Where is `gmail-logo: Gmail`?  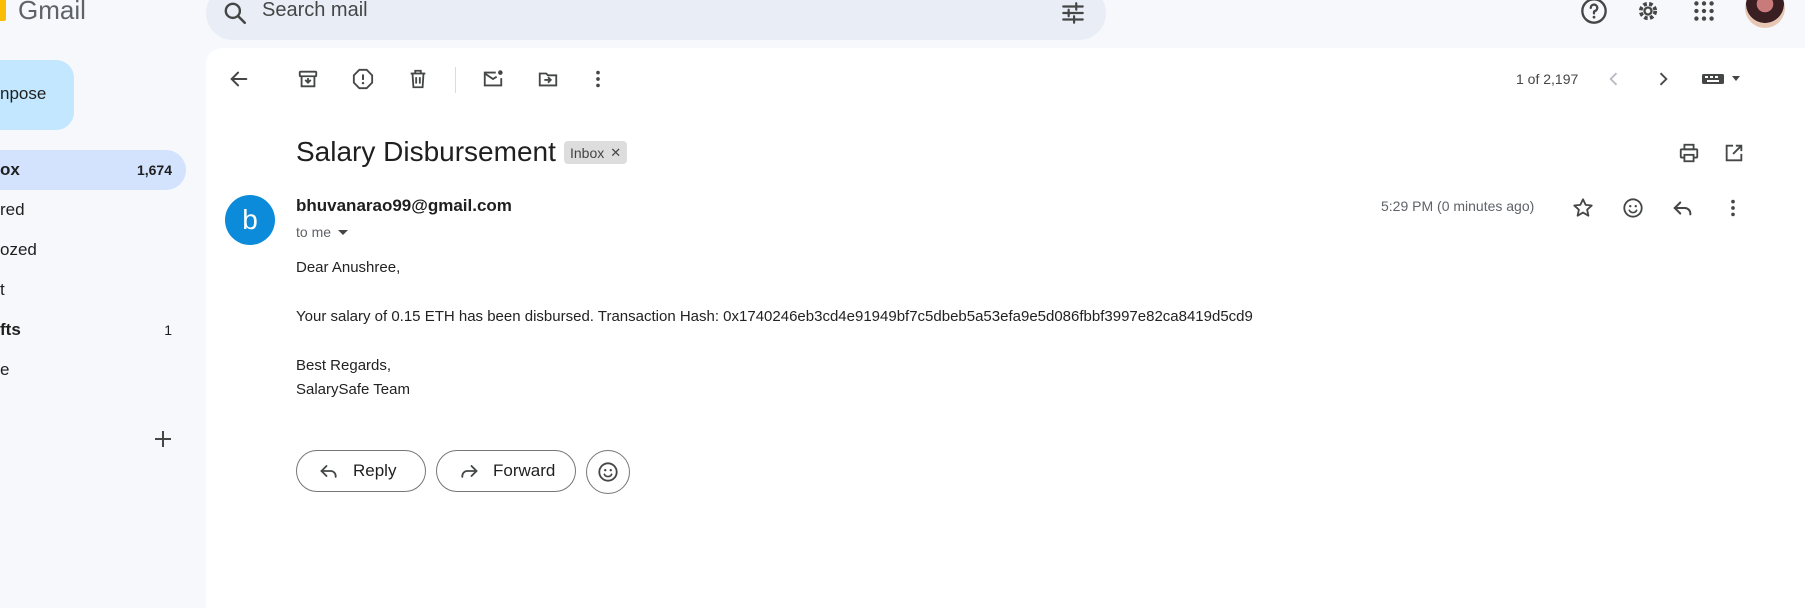
gmail-logo: Gmail is located at coordinates (43, 14).